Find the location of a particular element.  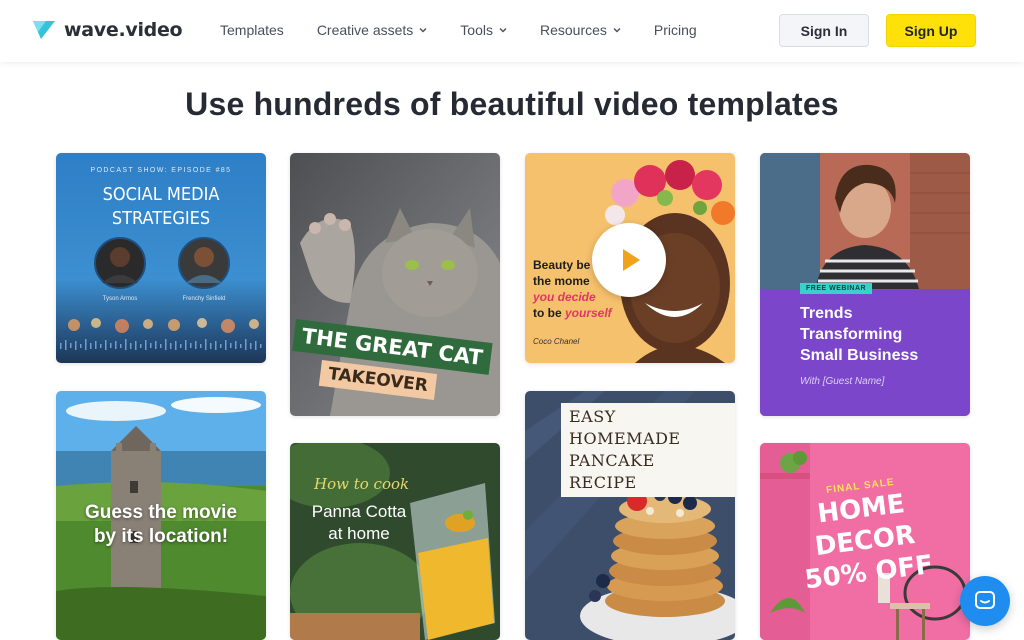

template-card-castle: Guess the movie by its location! is located at coordinates (161, 515).